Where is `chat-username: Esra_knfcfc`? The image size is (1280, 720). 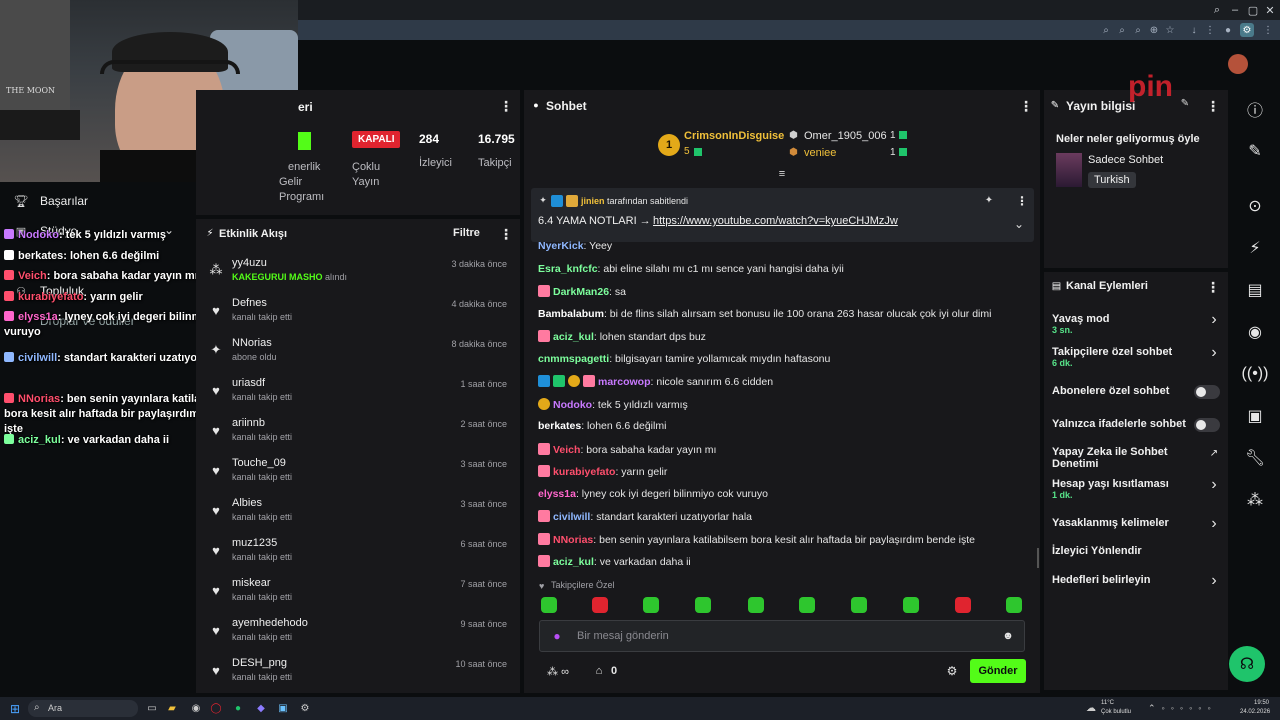 chat-username: Esra_knfcfc is located at coordinates (568, 269).